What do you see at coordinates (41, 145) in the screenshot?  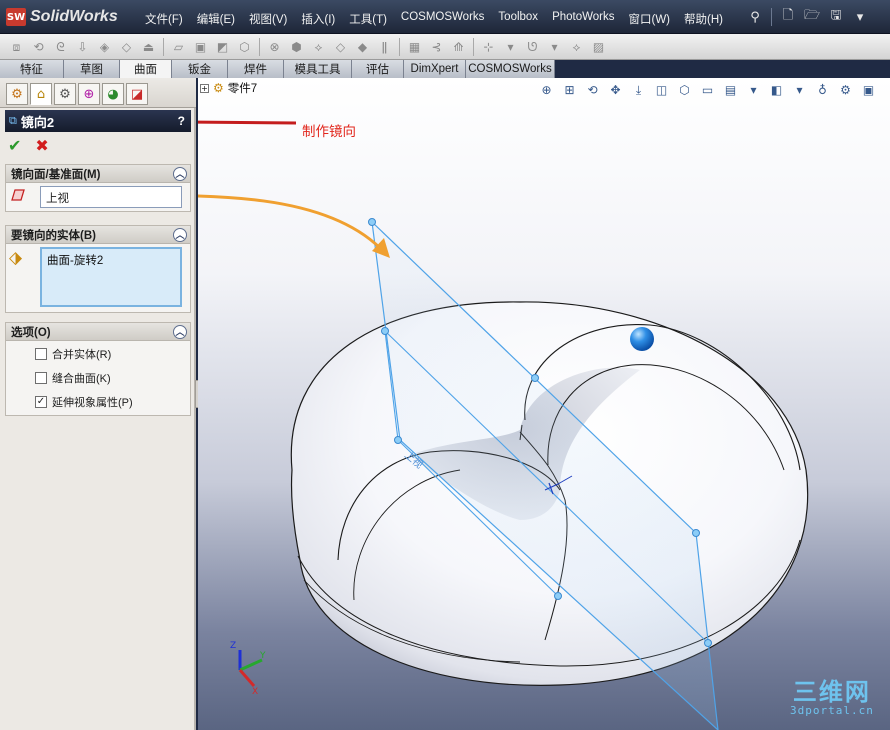 I see `cancel-x-icon: ✖` at bounding box center [41, 145].